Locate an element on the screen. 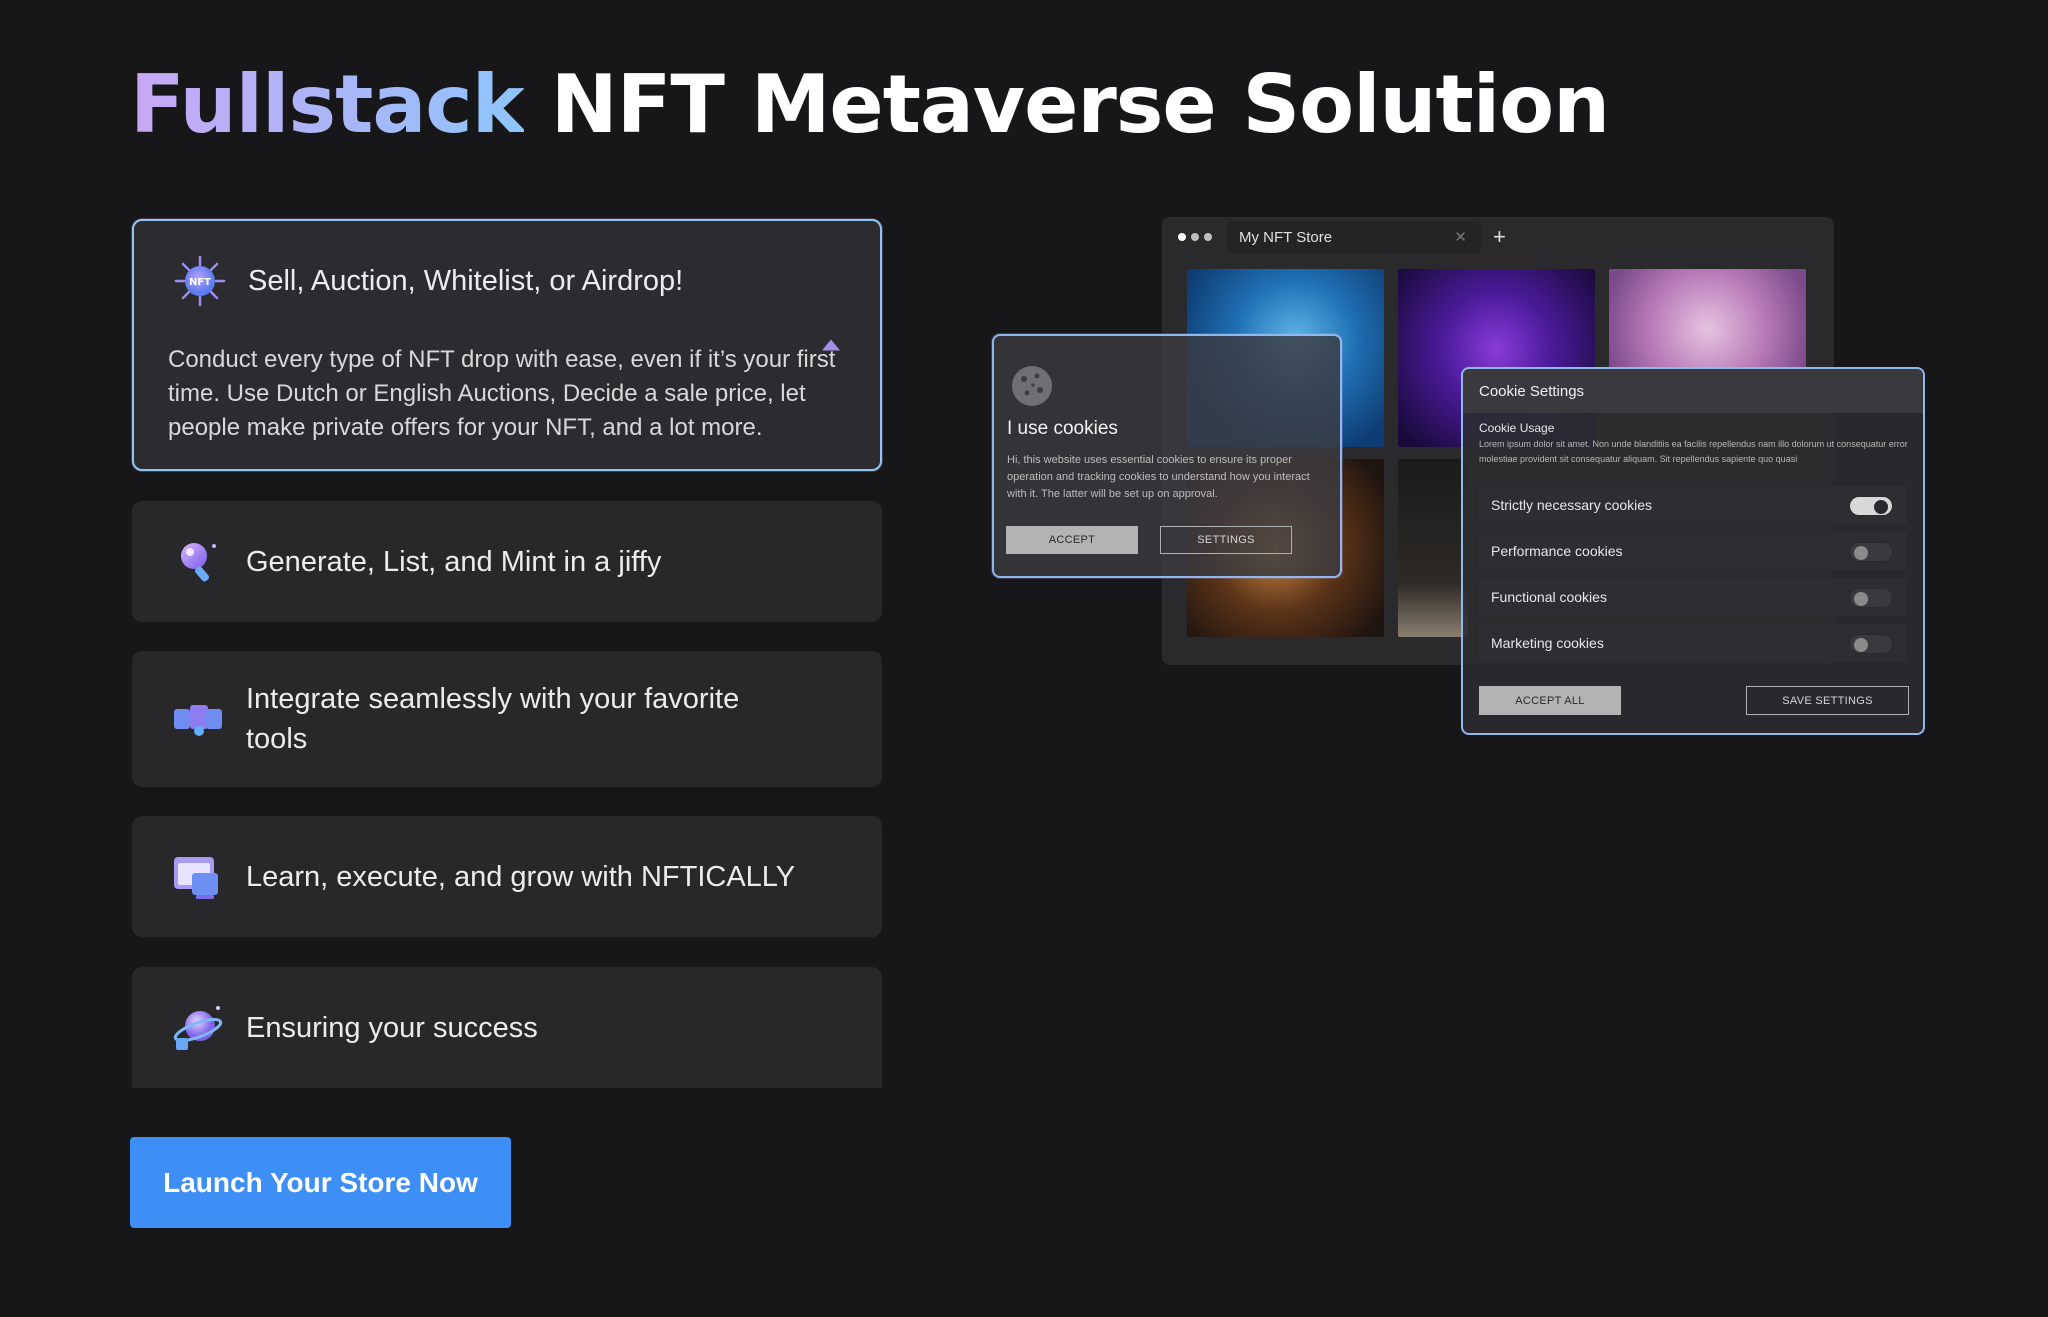  feature-header: Learn, execute, and grow with NFTICALLY is located at coordinates (511, 876).